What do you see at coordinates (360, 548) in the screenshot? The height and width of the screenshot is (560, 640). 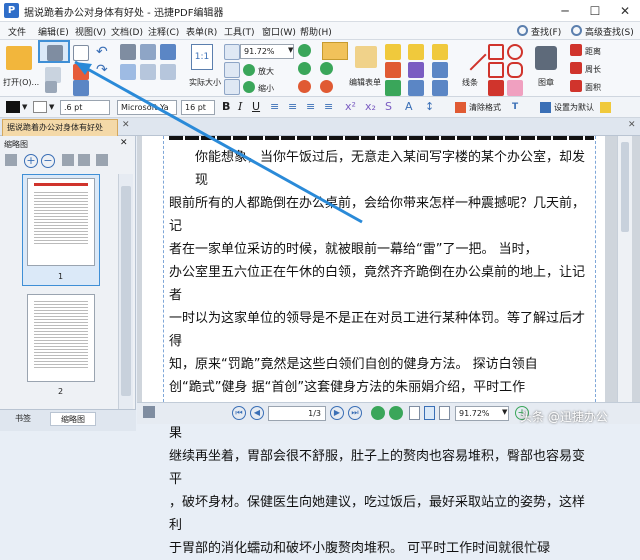 I see `text-line: 于胃部的消化蠕动和破坏小腹赘肉堆积。 可平时工作时间就很忙碌` at bounding box center [360, 548].